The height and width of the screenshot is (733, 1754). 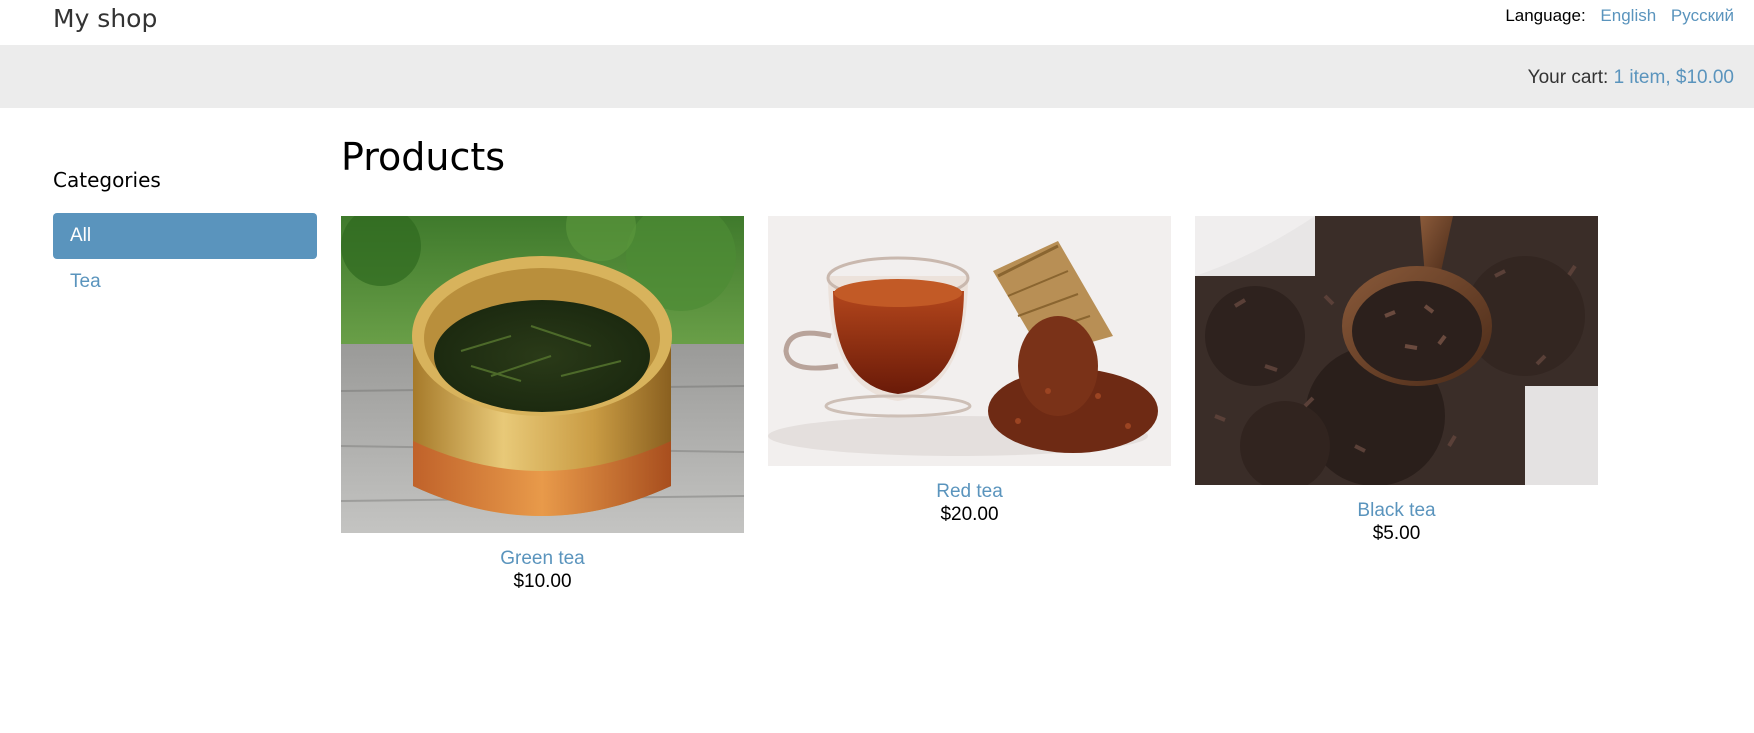 I want to click on product-name-link: Black tea, so click(x=1396, y=510).